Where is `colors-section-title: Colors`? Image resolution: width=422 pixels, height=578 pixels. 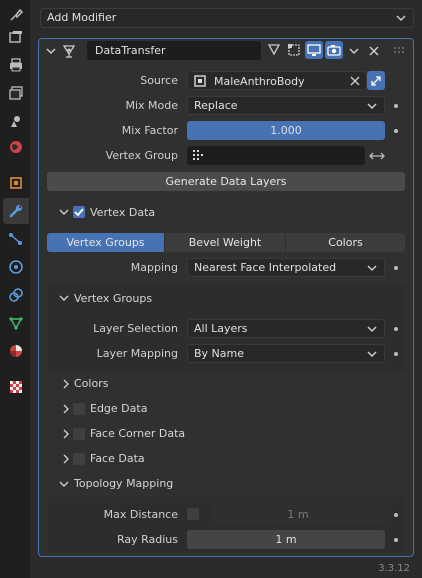 colors-section-title: Colors is located at coordinates (91, 383).